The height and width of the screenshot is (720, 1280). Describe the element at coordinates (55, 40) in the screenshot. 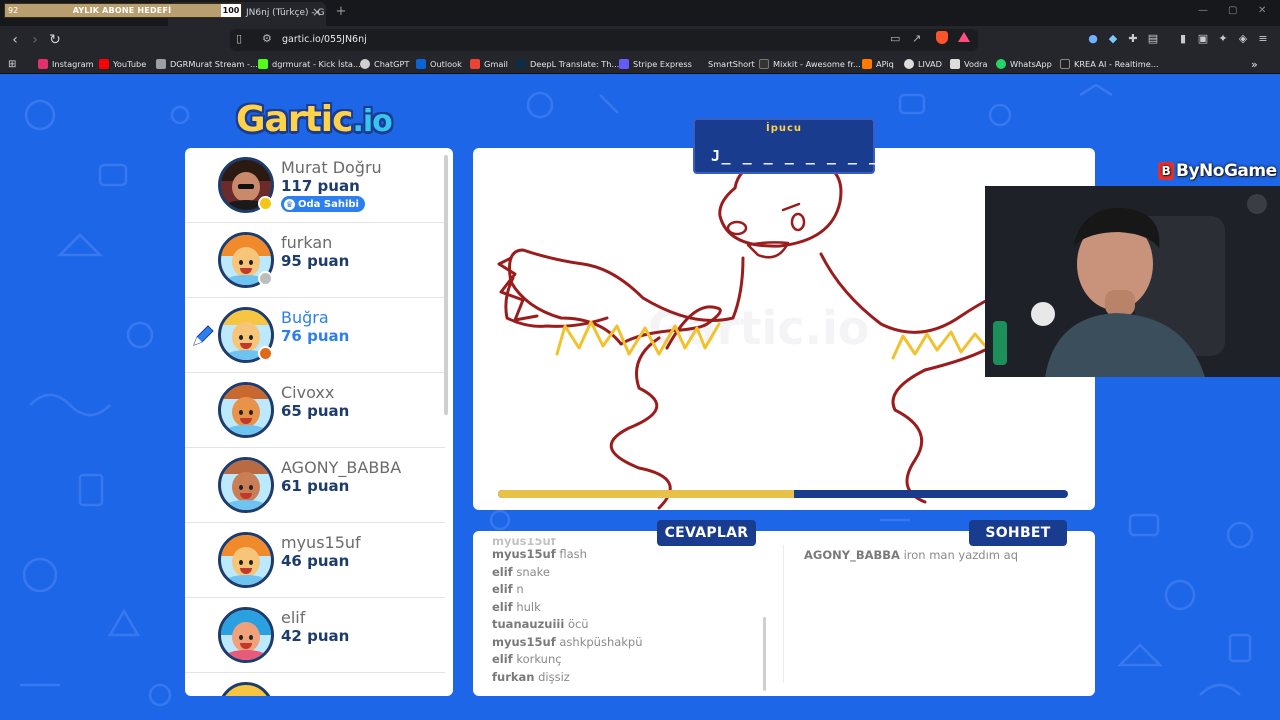

I see `reload-icon: ↻` at that location.